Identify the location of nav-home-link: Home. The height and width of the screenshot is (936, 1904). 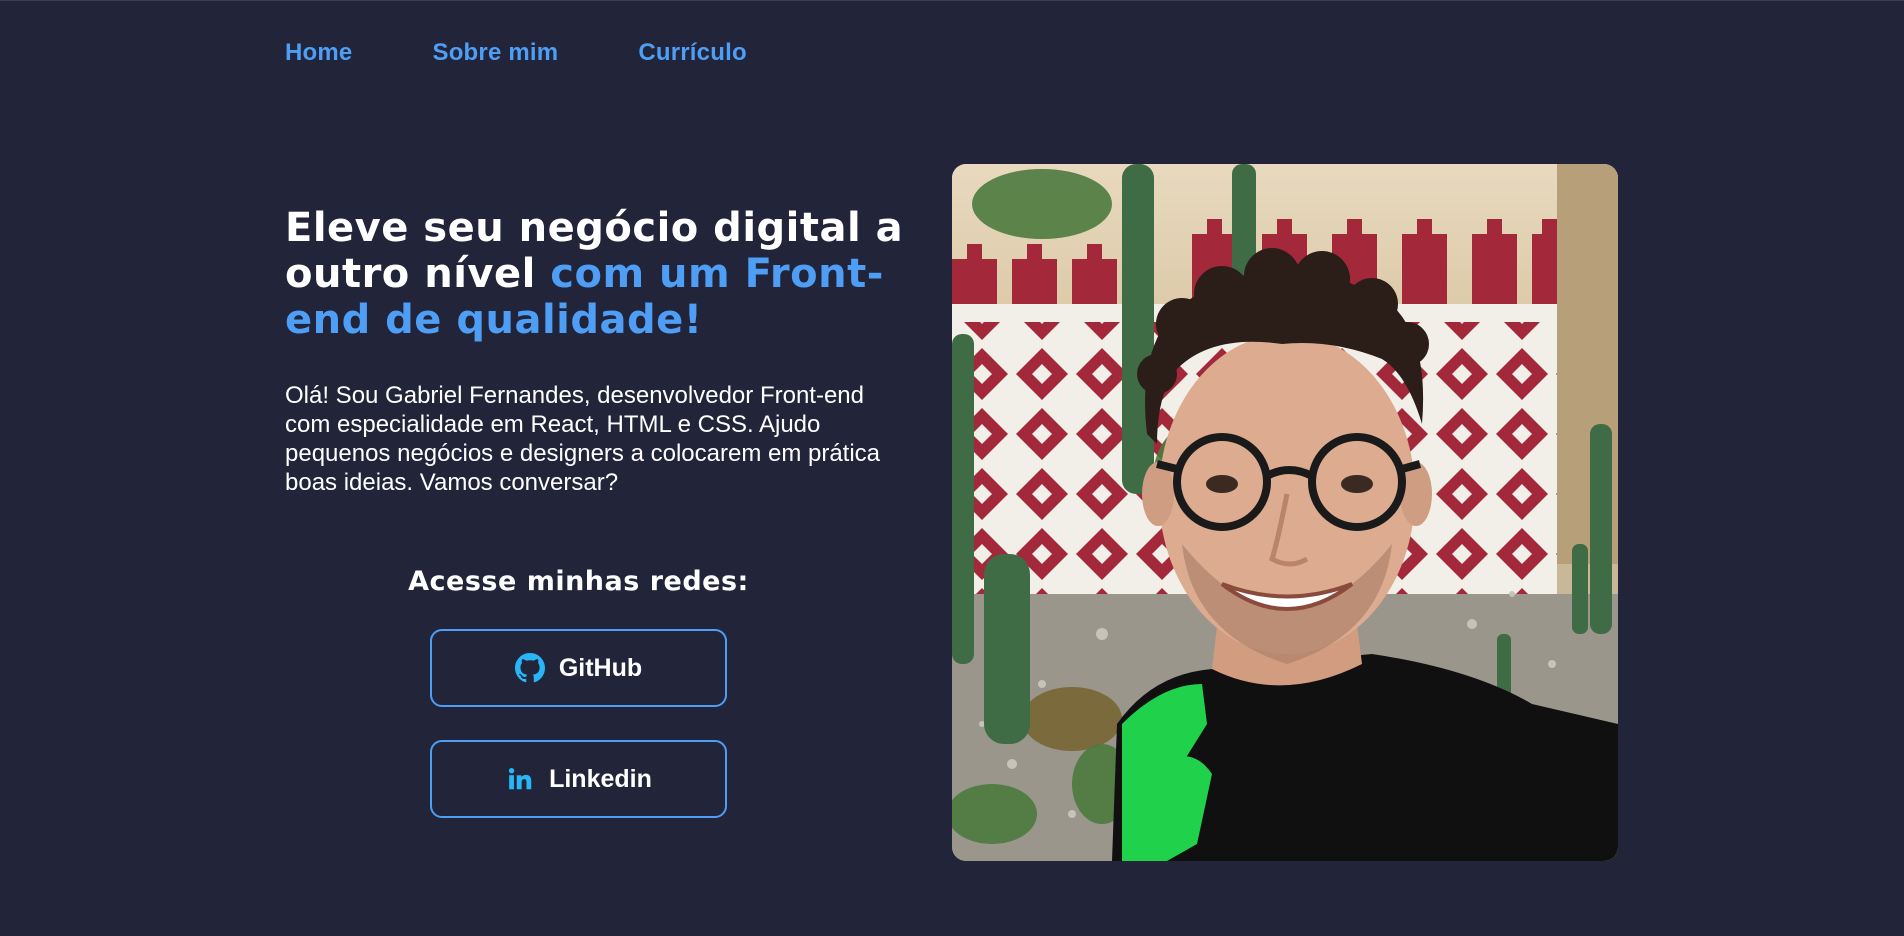
(318, 53).